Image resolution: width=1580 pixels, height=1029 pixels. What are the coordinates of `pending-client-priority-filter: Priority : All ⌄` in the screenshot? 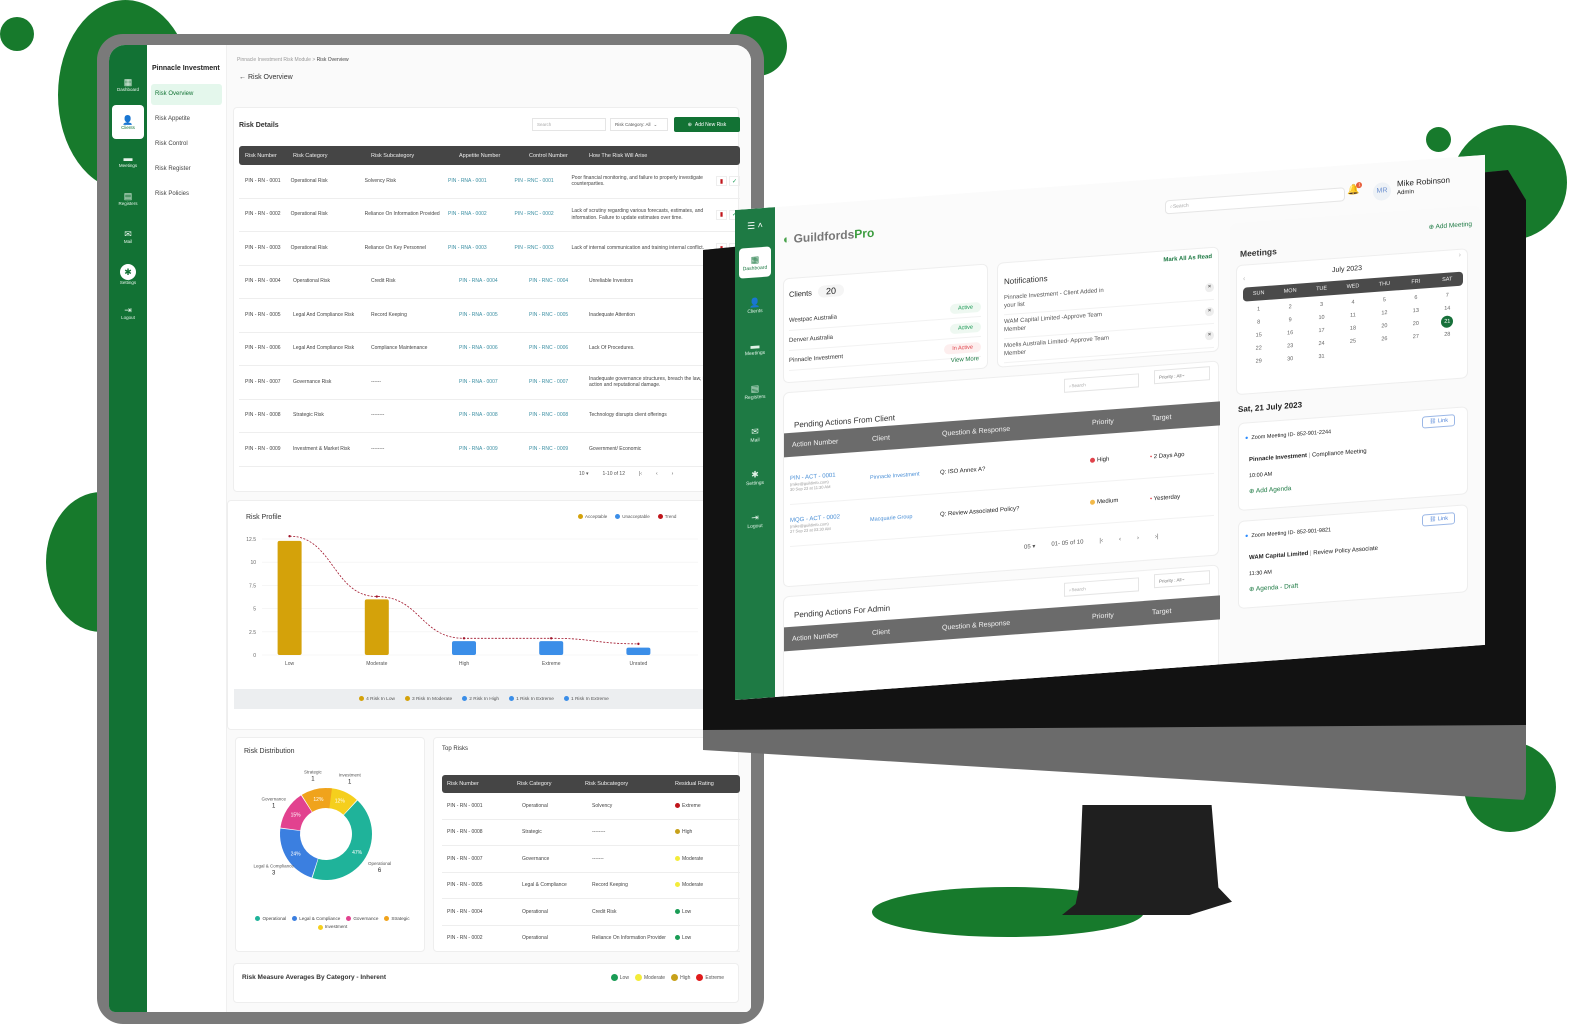 It's located at (1182, 375).